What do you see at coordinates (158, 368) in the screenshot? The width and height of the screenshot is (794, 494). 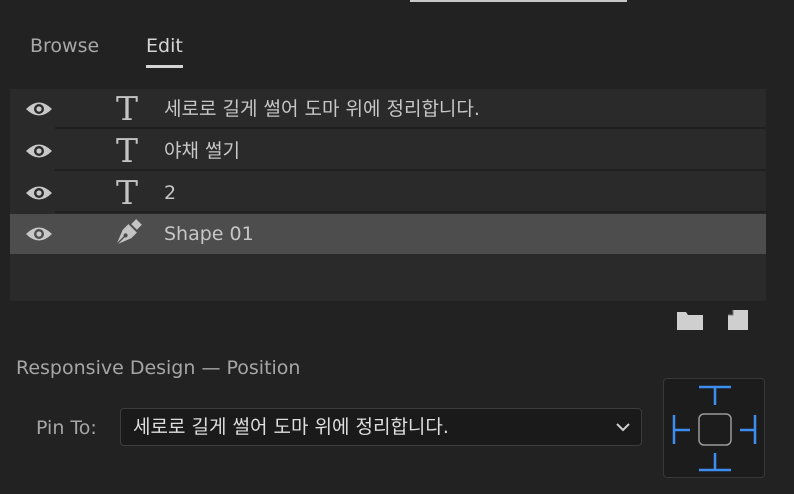 I see `responsive-design-title: Responsive Design — Position` at bounding box center [158, 368].